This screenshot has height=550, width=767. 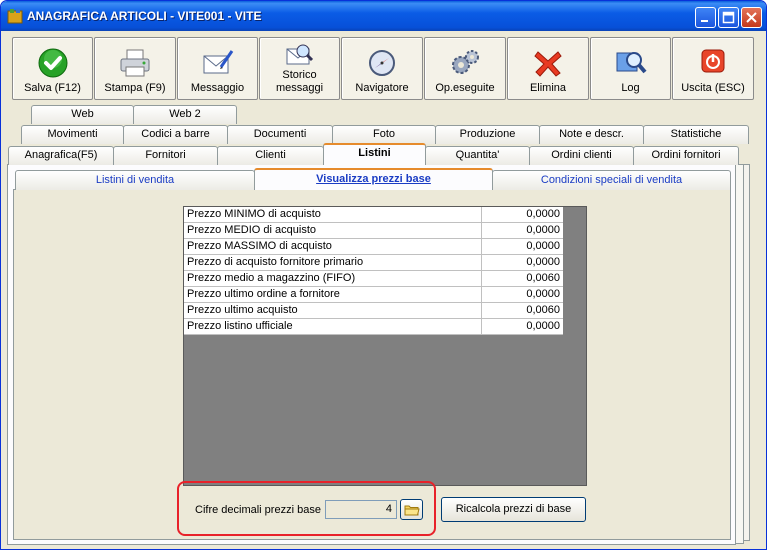 I want to click on decimals-field: 4, so click(x=361, y=509).